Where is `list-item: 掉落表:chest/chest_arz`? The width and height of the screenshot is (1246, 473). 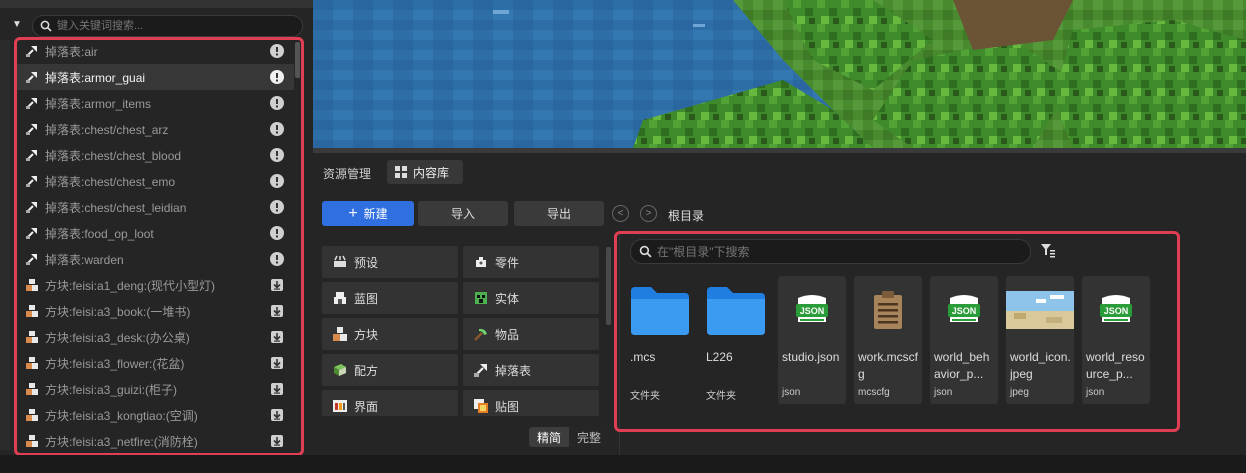
list-item: 掉落表:chest/chest_arz is located at coordinates (155, 129).